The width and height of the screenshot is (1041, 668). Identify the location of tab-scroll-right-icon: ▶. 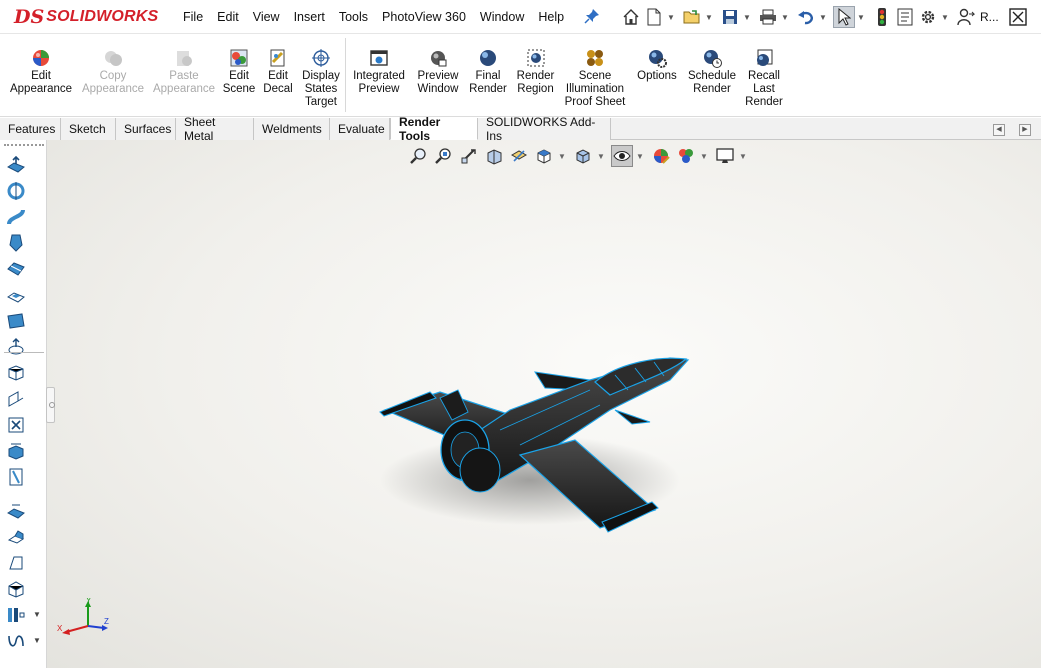
(1025, 130).